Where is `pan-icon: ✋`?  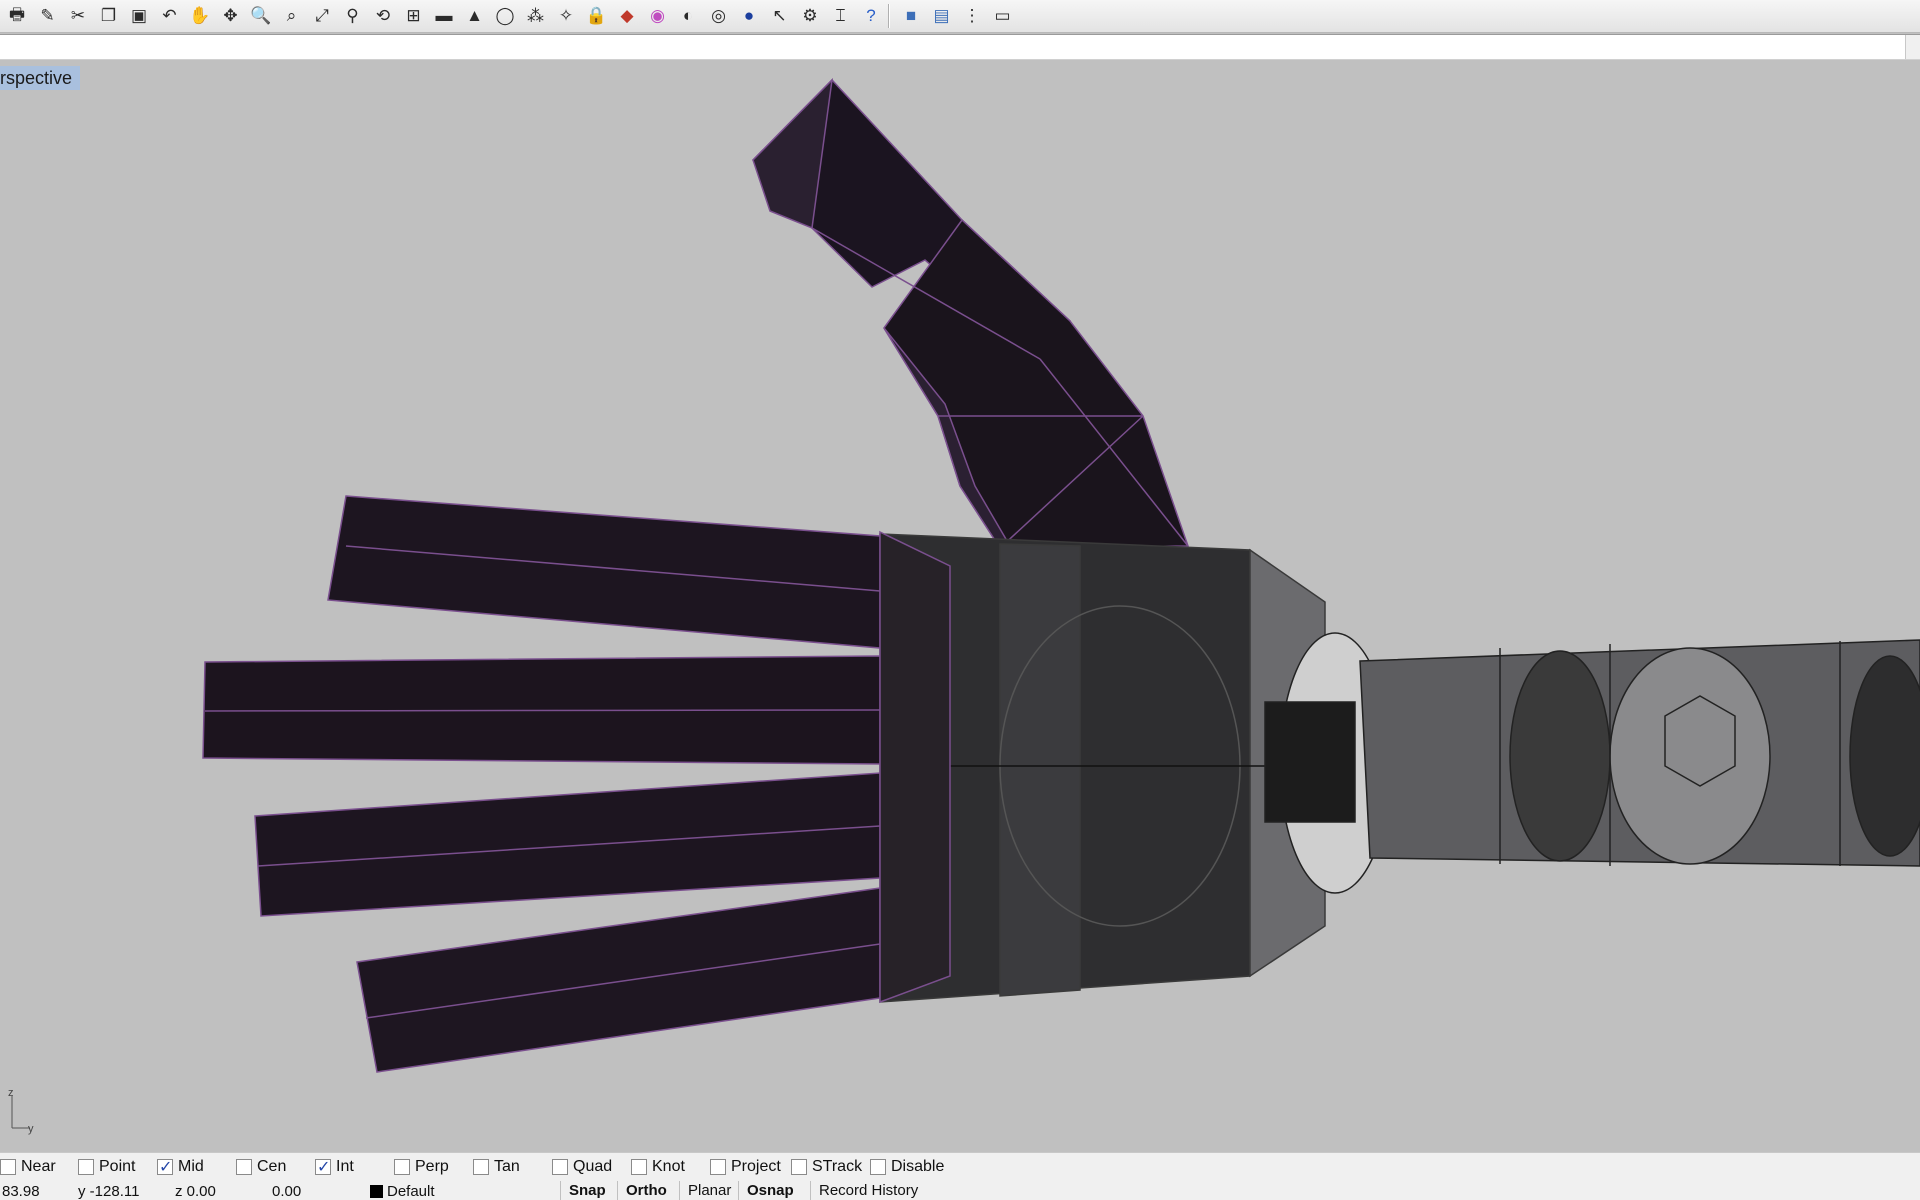
pan-icon: ✋ is located at coordinates (200, 16).